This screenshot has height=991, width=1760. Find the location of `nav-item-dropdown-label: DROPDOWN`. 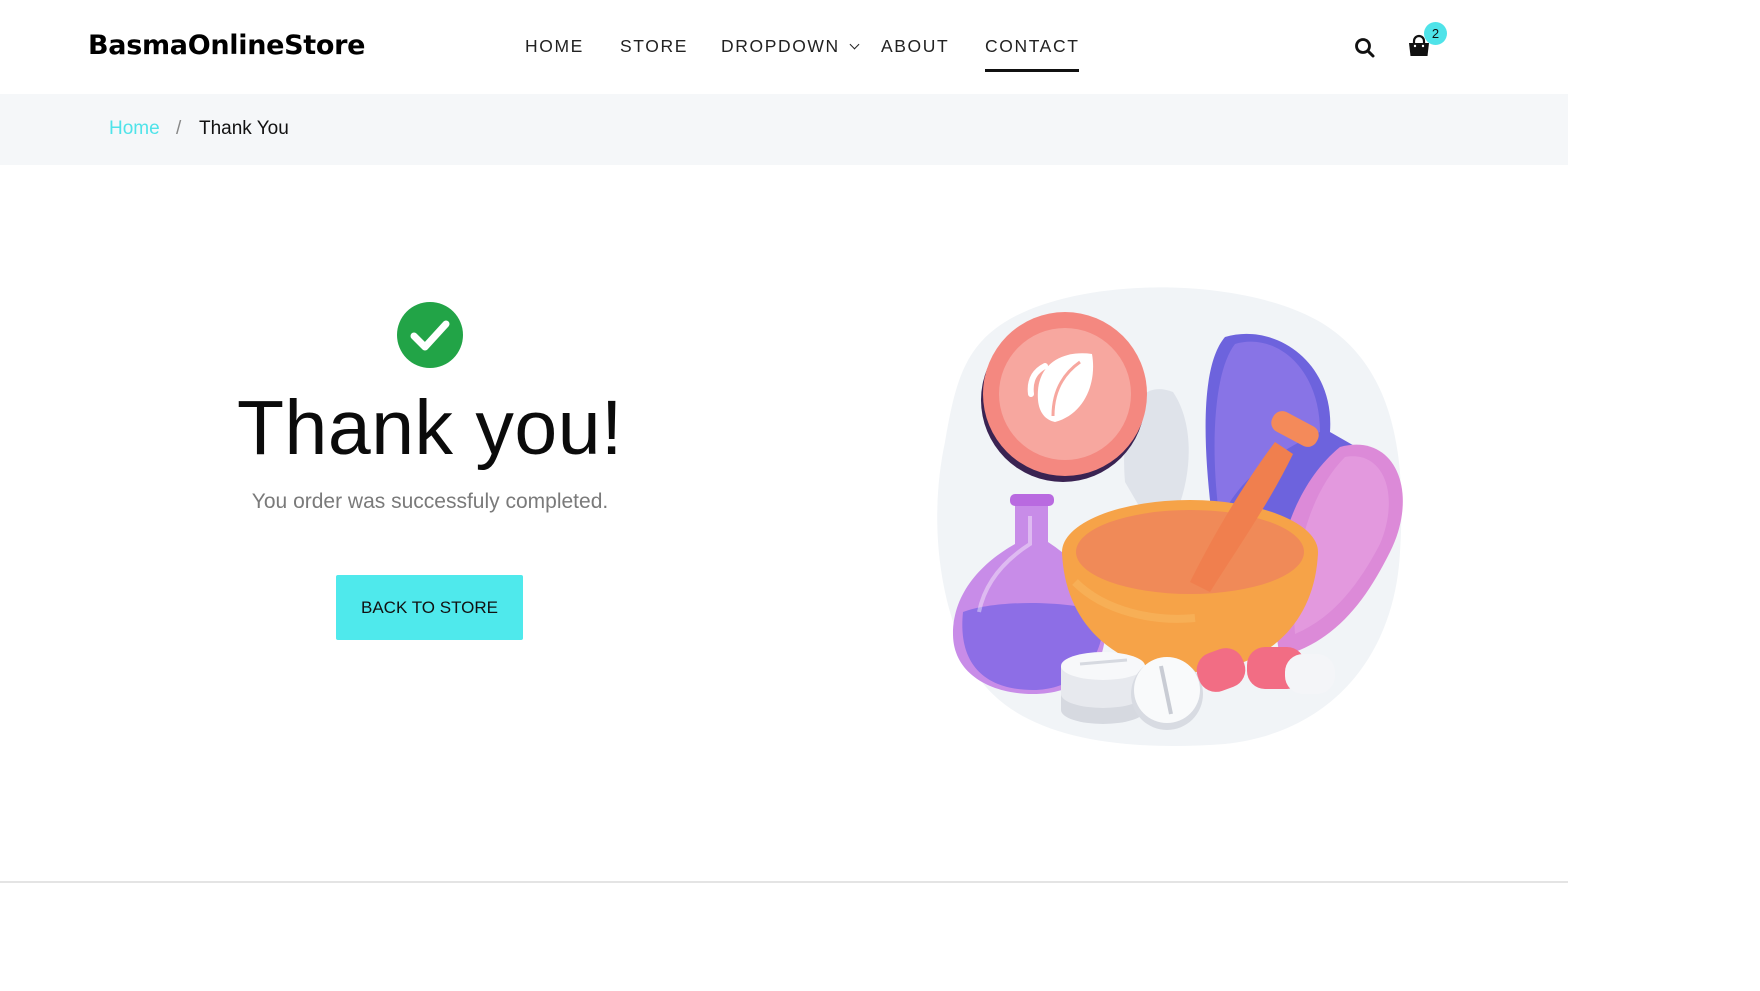

nav-item-dropdown-label: DROPDOWN is located at coordinates (780, 46).